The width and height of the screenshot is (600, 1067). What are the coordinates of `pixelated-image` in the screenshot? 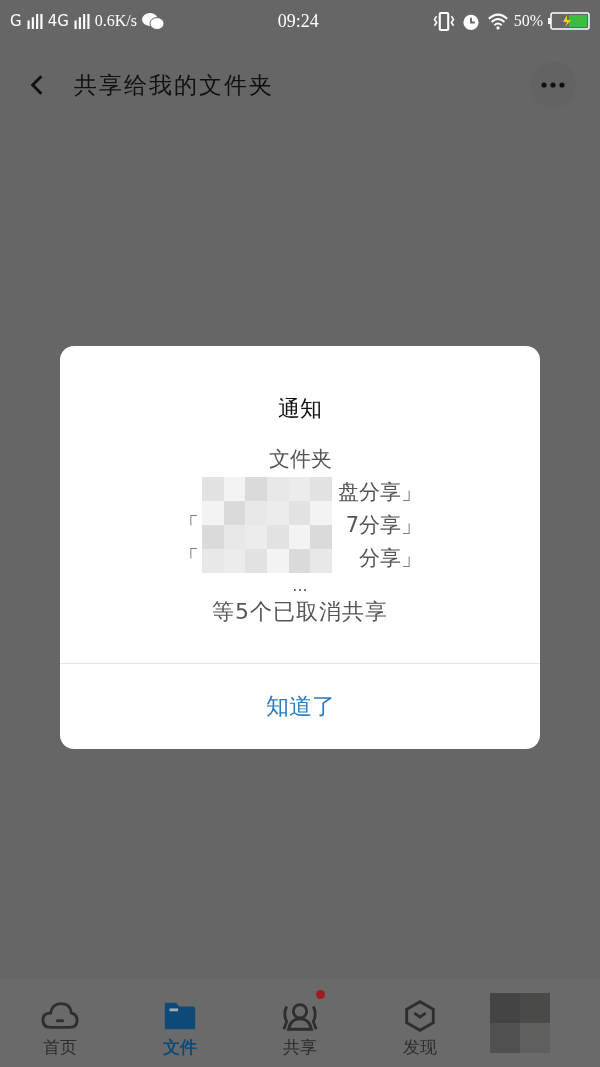 It's located at (520, 1023).